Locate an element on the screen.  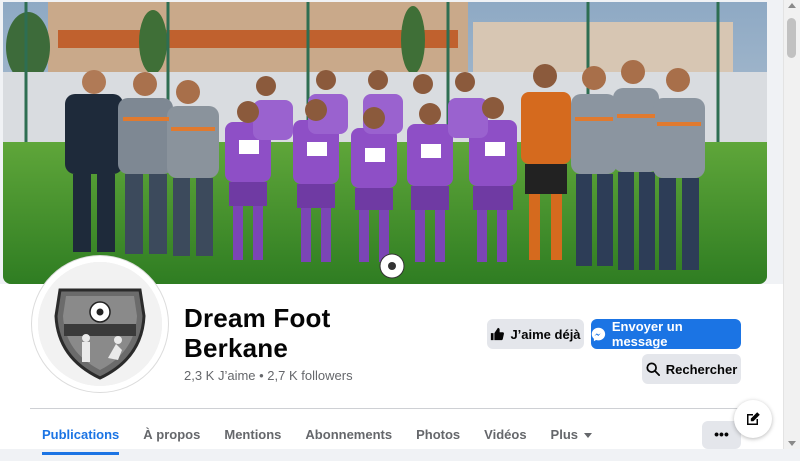
tab-videos: Vidéos is located at coordinates (505, 429).